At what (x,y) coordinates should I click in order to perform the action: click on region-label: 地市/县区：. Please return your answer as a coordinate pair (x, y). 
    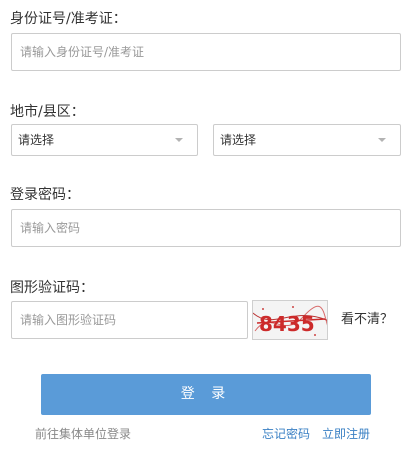
    Looking at the image, I should click on (47, 112).